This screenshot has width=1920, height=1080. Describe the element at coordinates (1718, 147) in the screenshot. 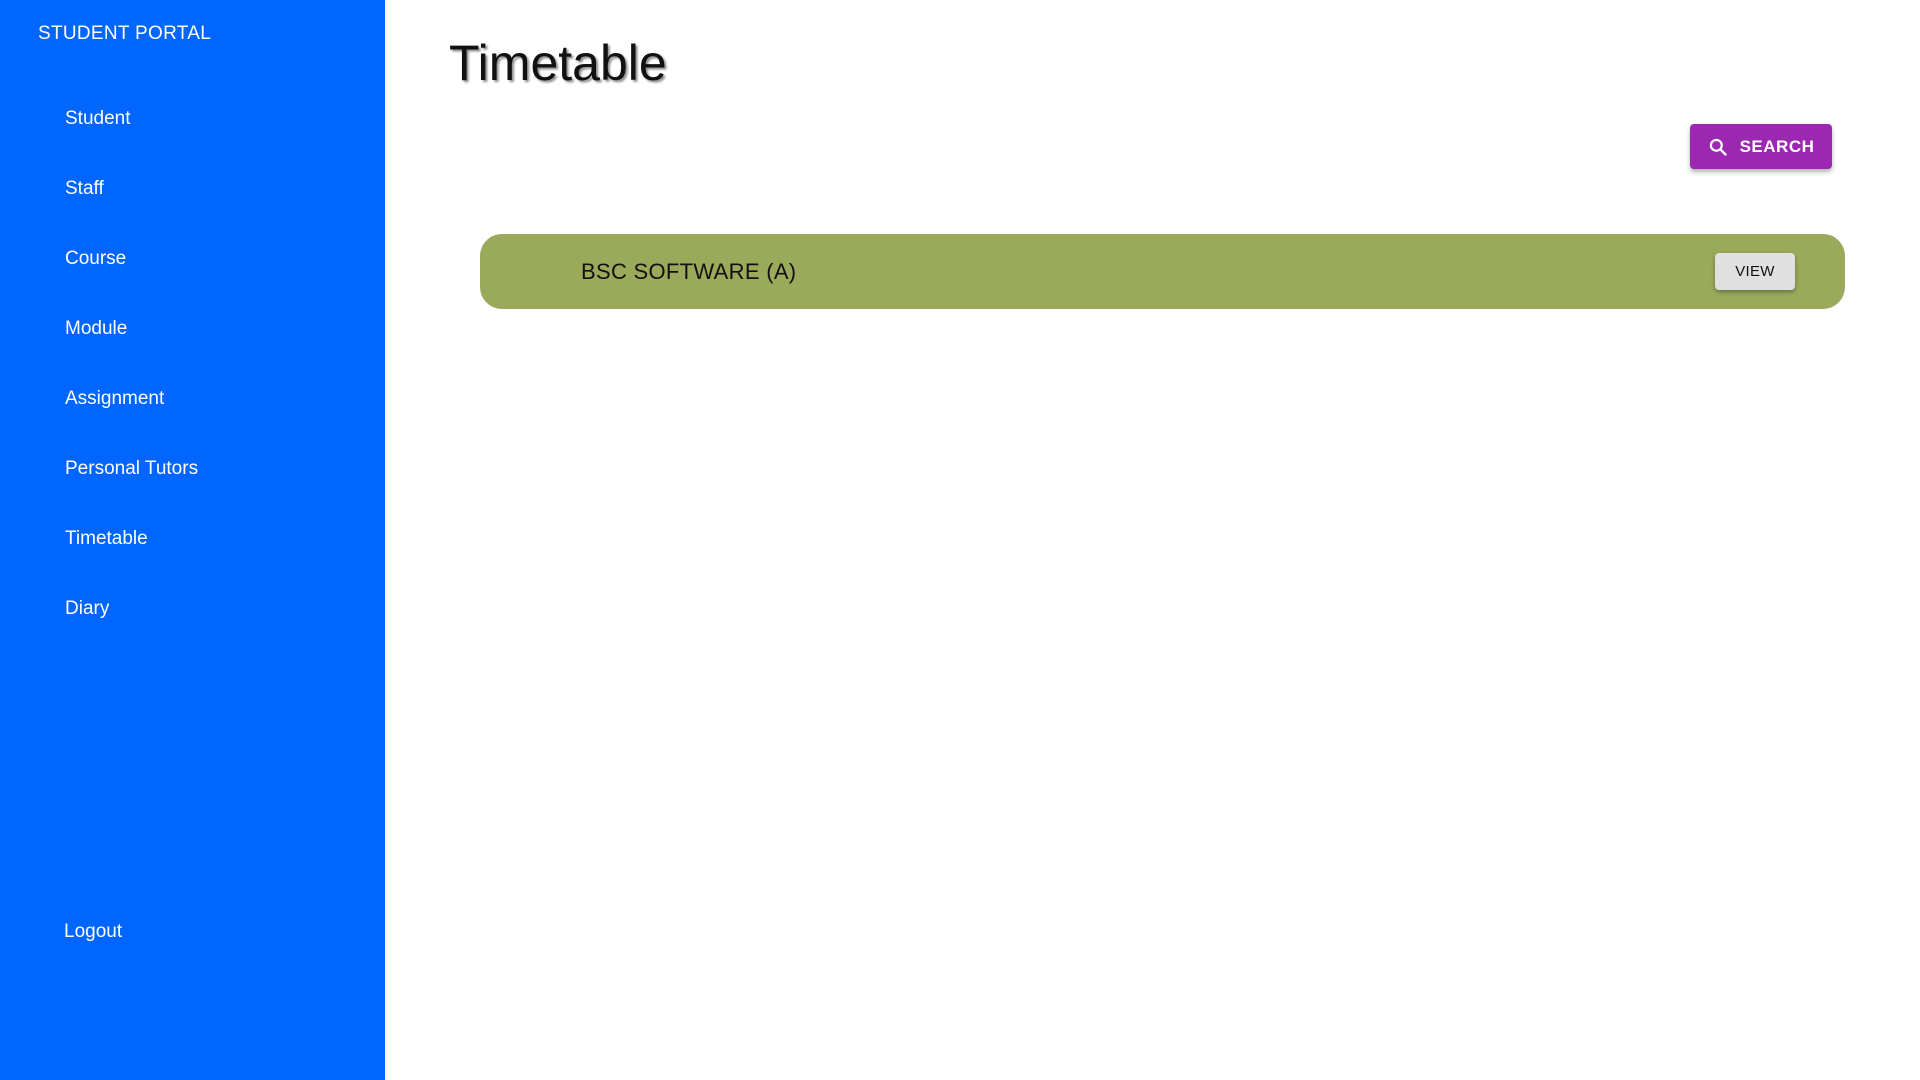

I see `search-icon` at that location.